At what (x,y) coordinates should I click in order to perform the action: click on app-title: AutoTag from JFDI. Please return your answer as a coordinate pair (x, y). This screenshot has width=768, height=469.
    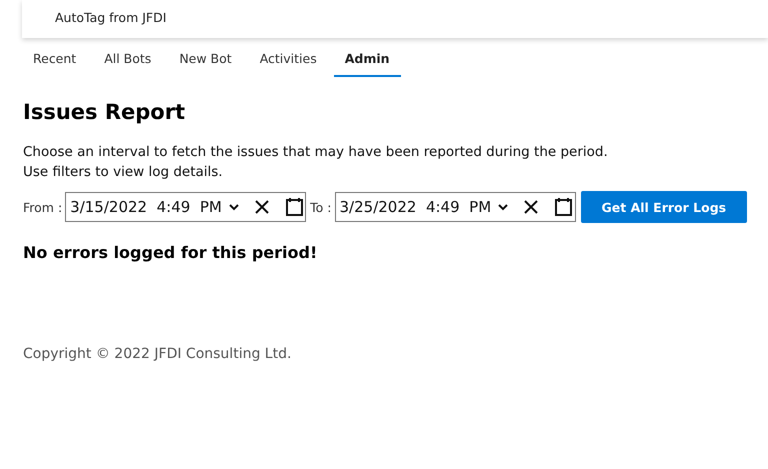
    Looking at the image, I should click on (110, 17).